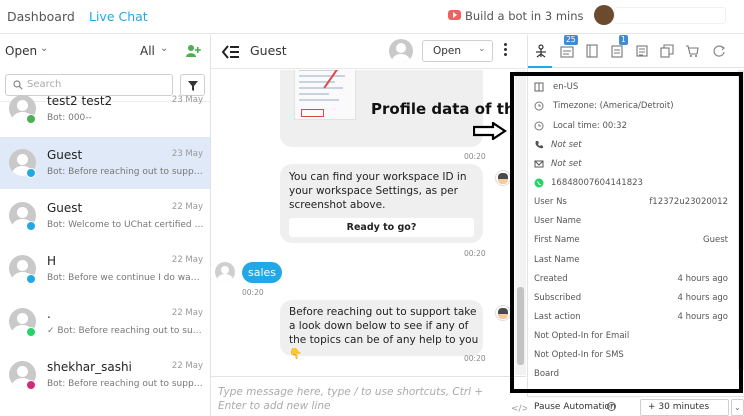  What do you see at coordinates (381, 227) in the screenshot?
I see `ready-to-go-button: Ready to go?` at bounding box center [381, 227].